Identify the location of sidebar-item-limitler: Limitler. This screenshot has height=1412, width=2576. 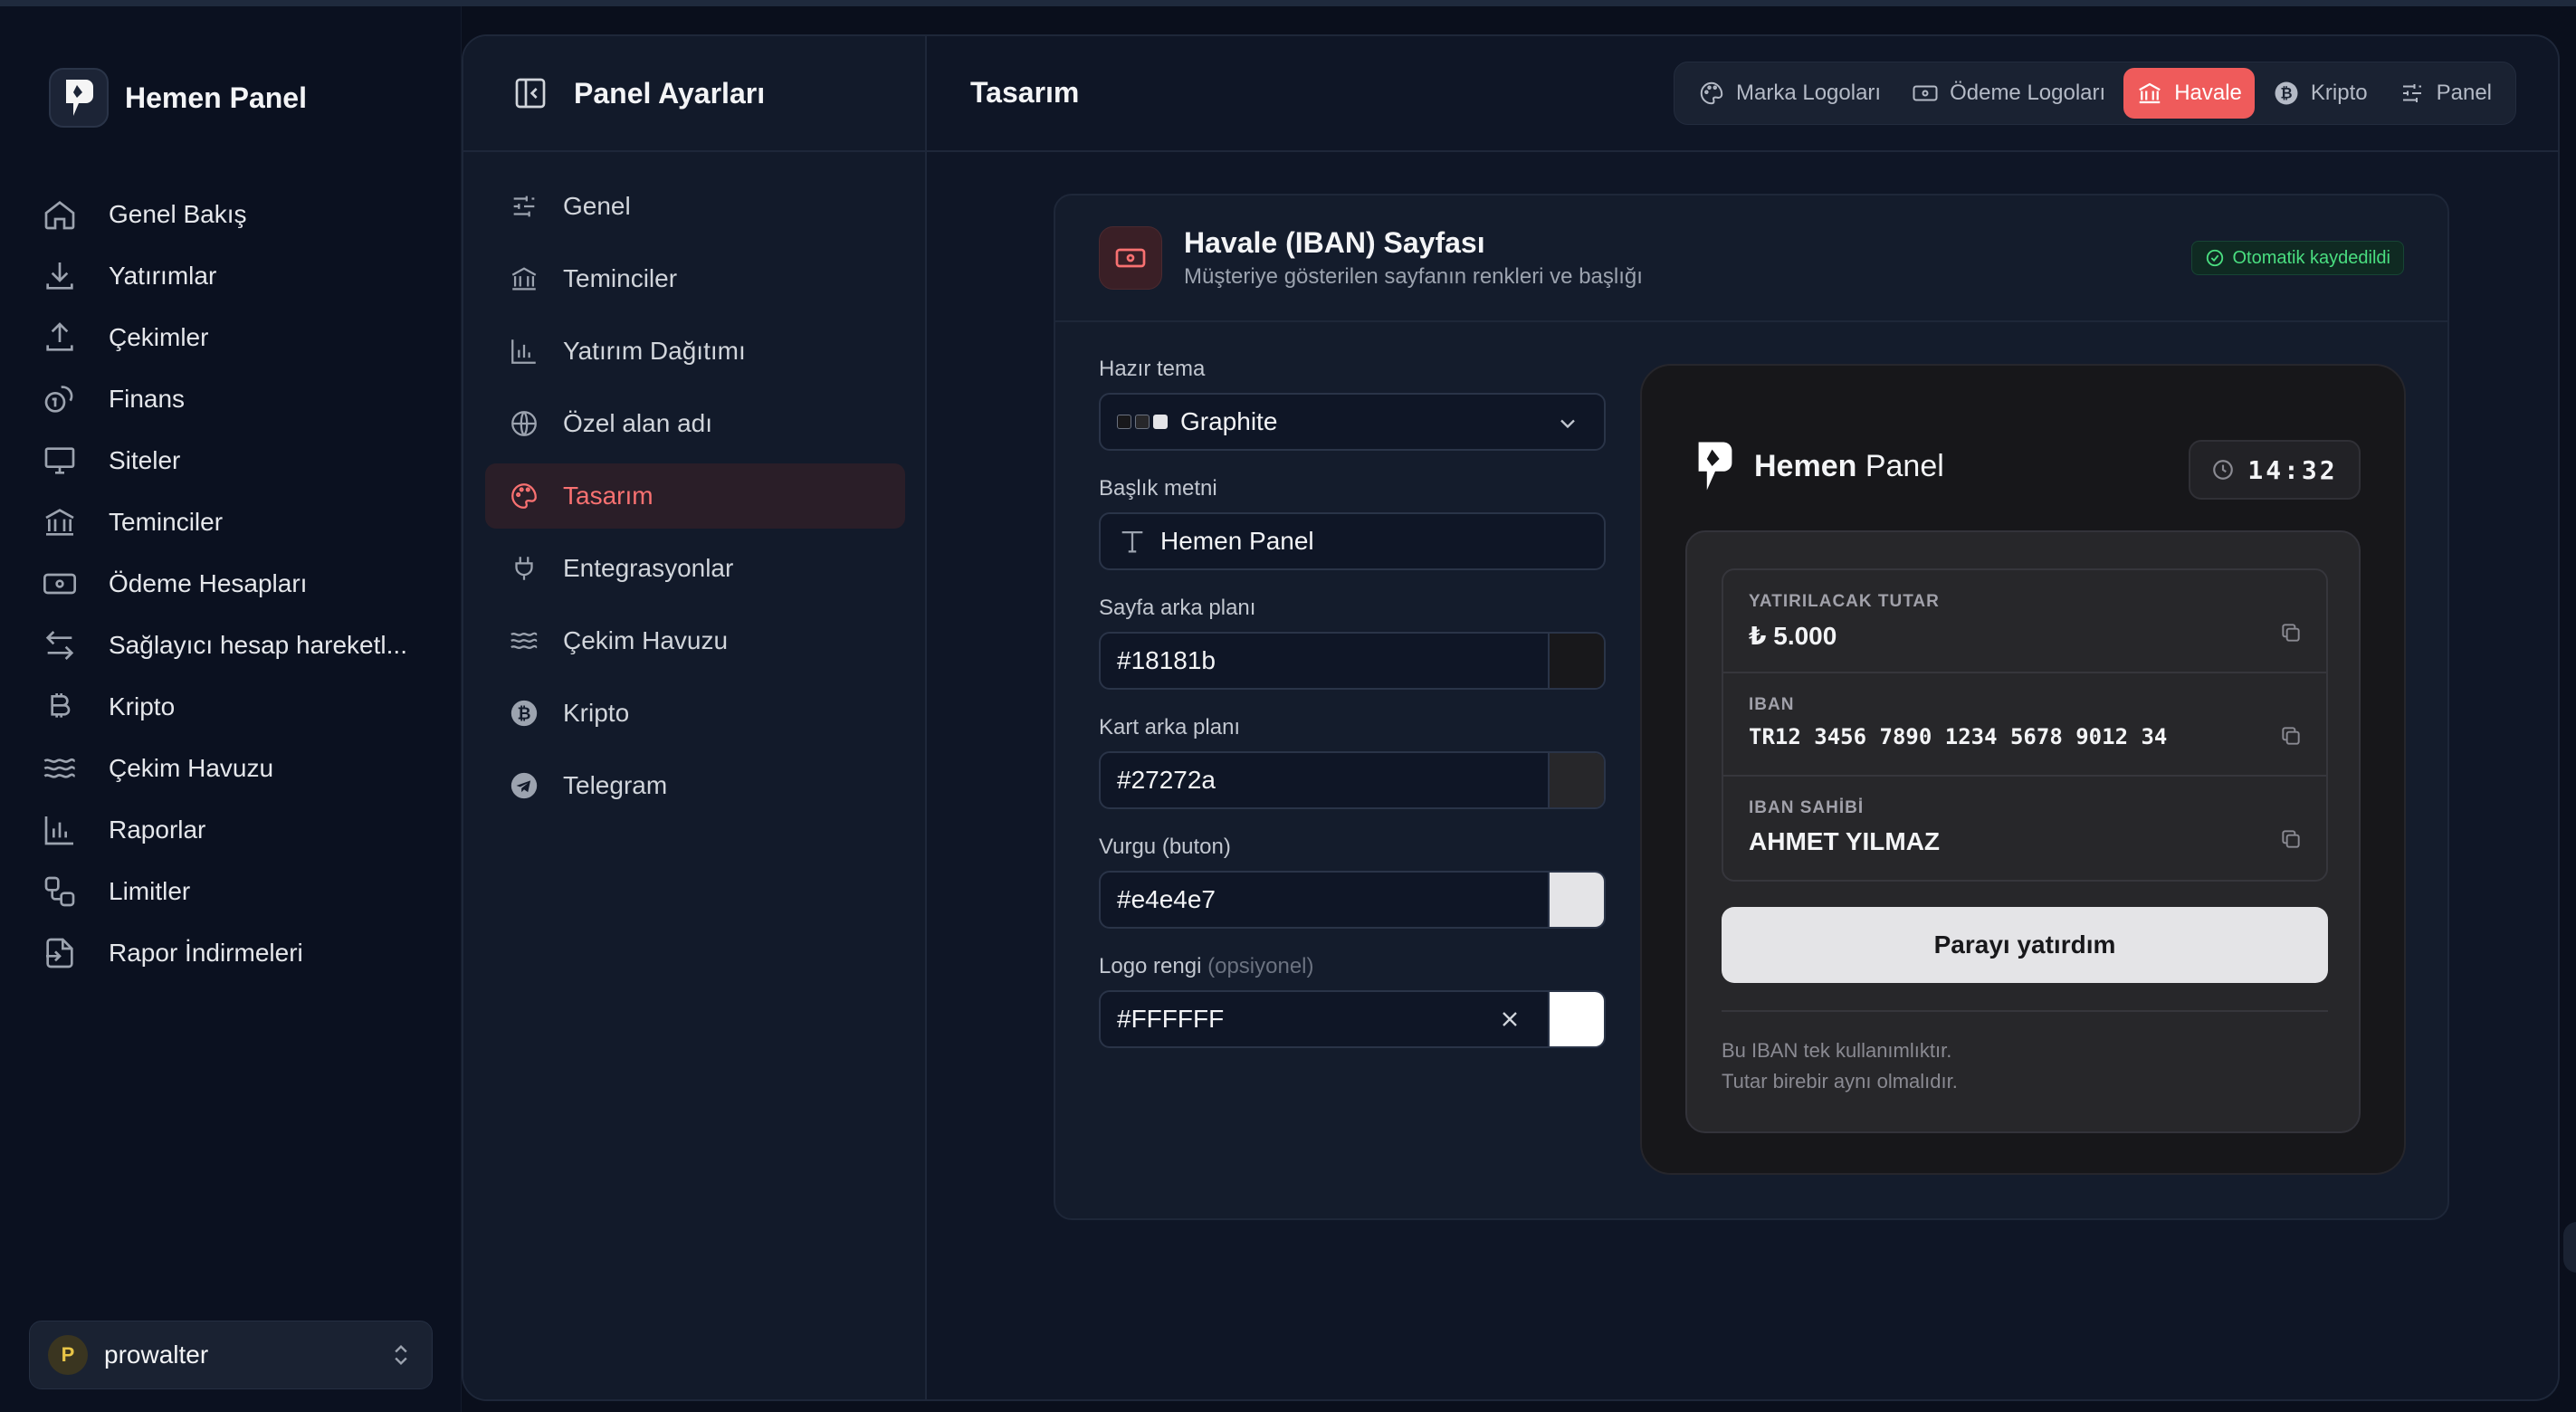
(237, 891).